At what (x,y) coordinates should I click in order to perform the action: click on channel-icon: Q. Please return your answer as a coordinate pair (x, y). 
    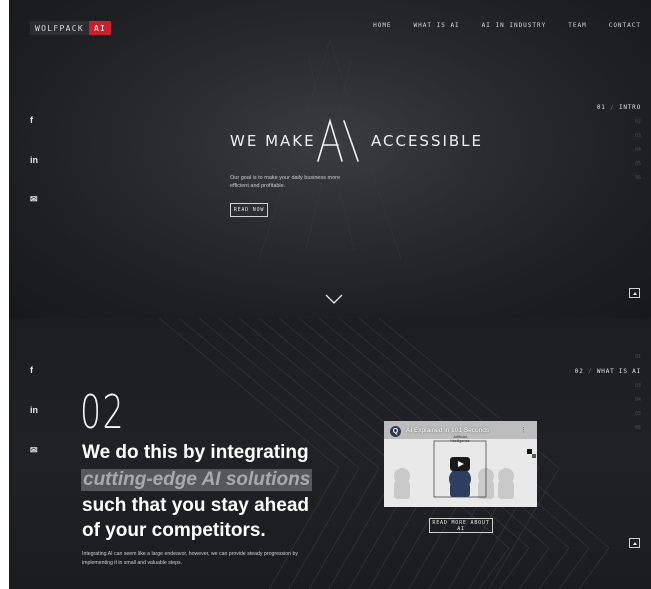
    Looking at the image, I should click on (395, 431).